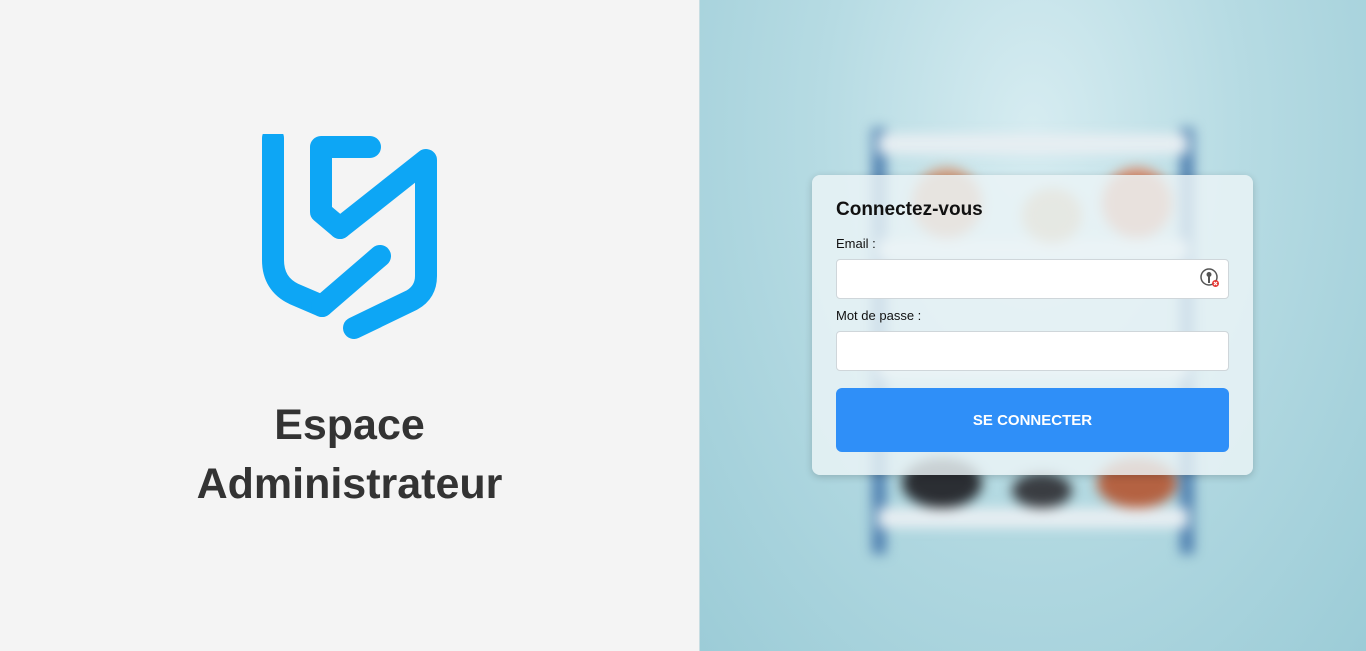  Describe the element at coordinates (1032, 279) in the screenshot. I see `email-field` at that location.